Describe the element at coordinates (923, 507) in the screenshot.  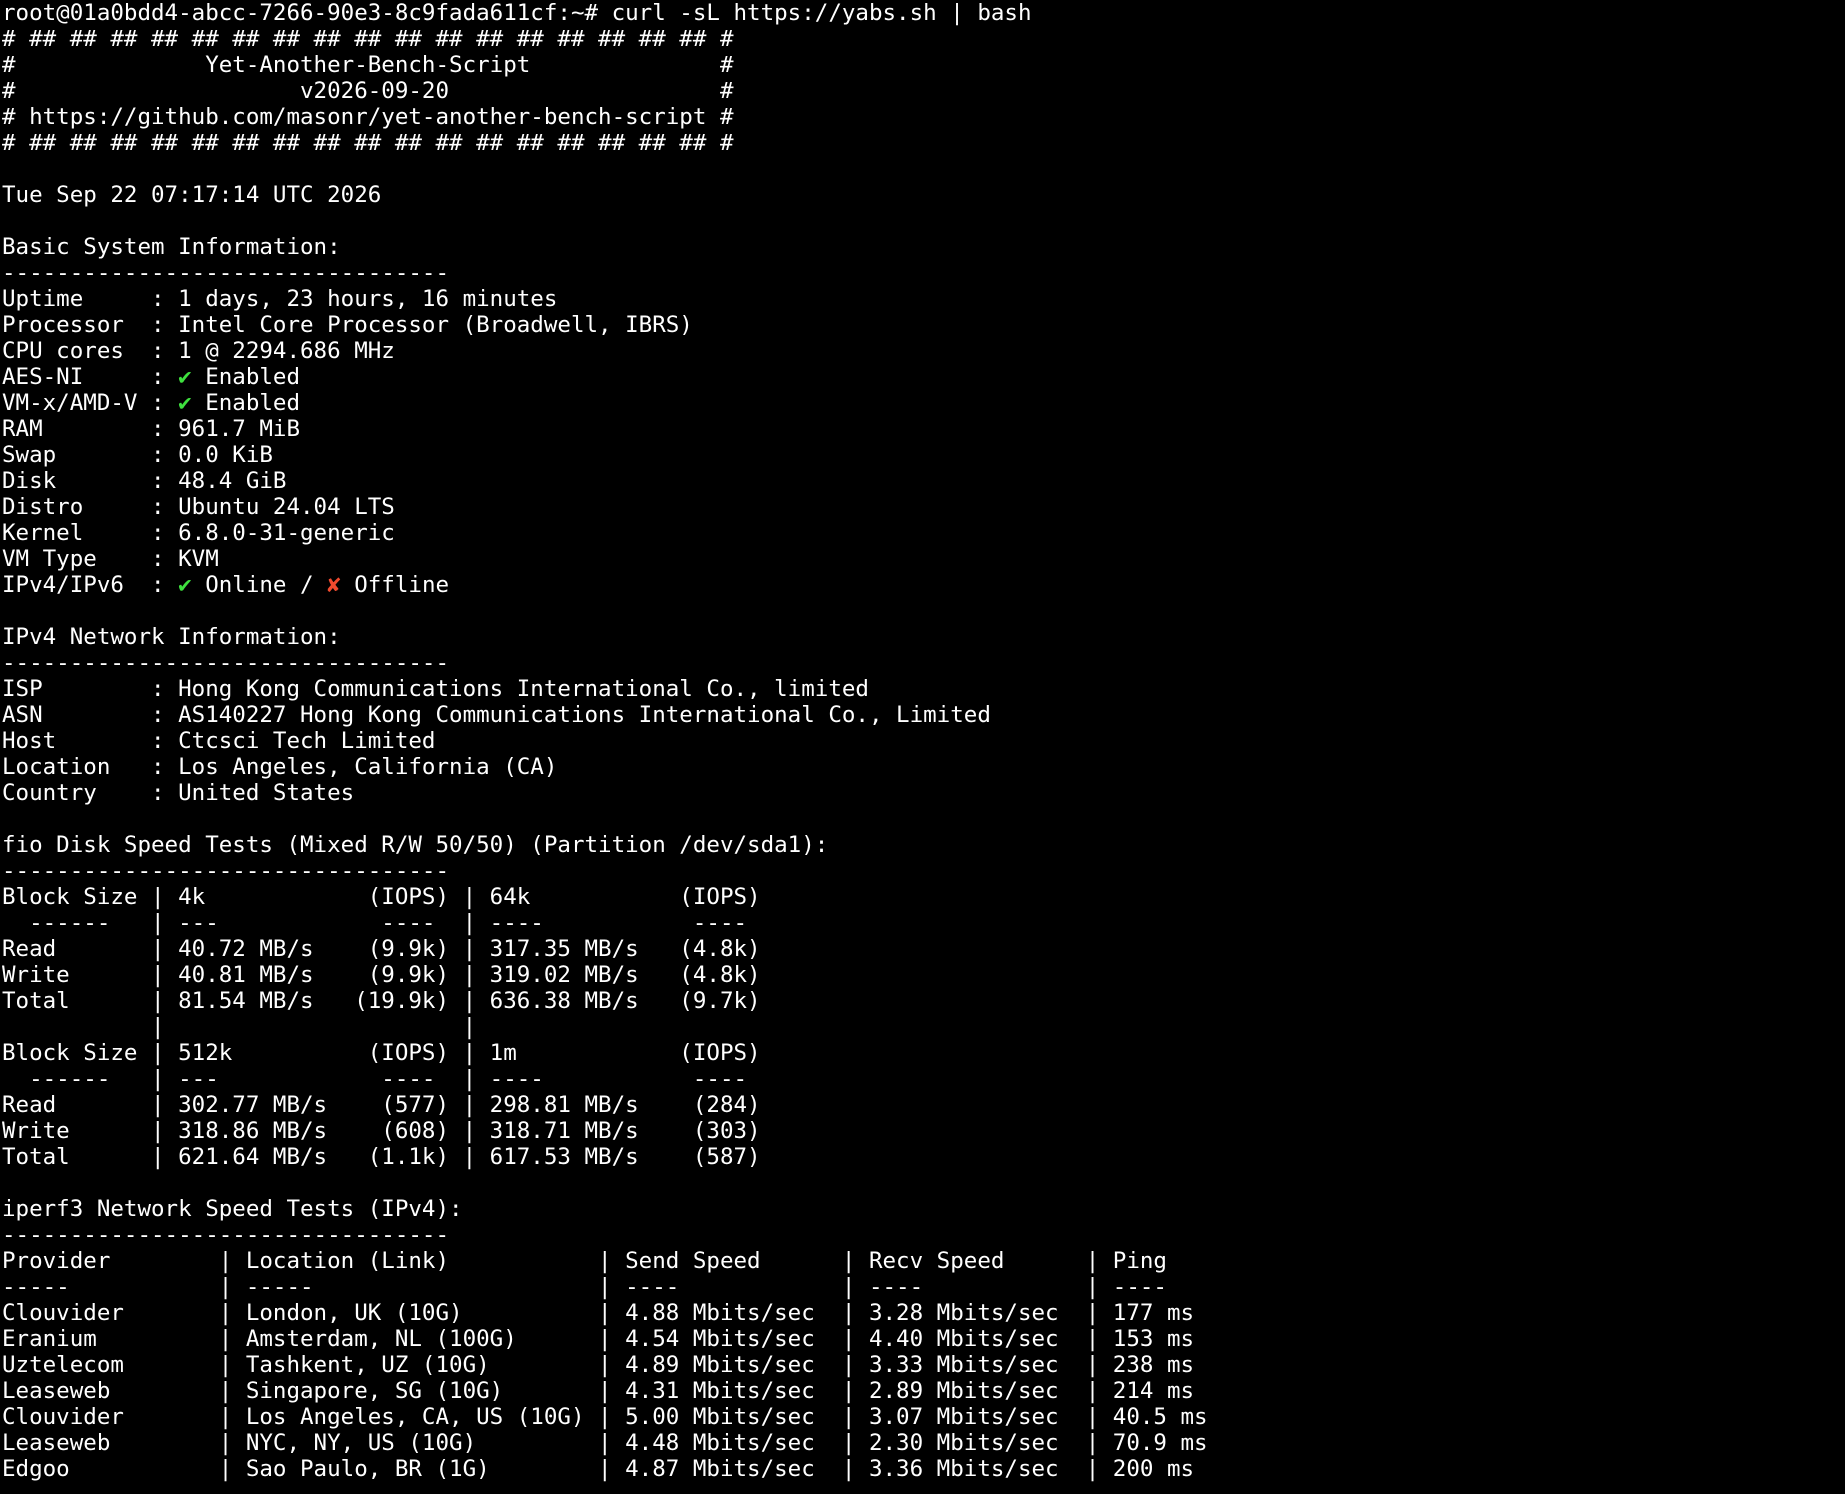
I see `output-line: Distro : Ubuntu 24.04 LTS` at that location.